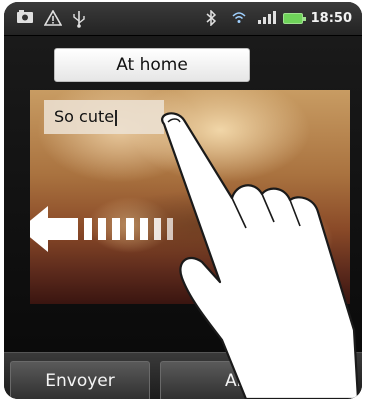 This screenshot has height=399, width=366. I want to click on signal-icon, so click(266, 18).